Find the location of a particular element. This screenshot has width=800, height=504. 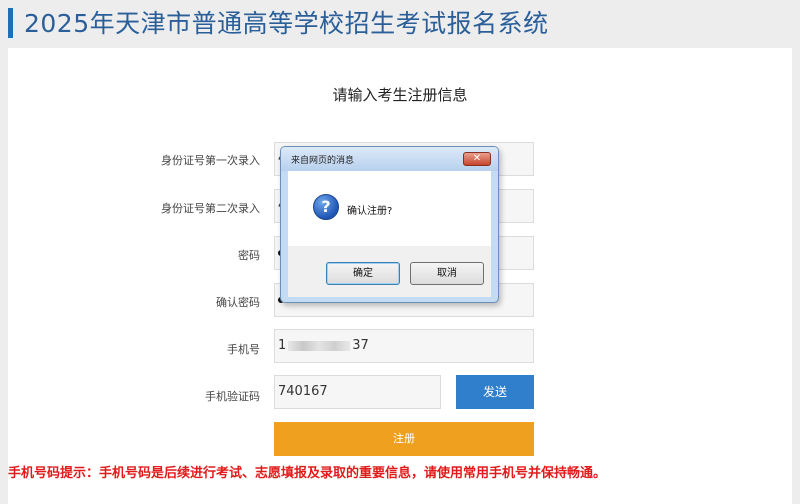

sms-code-input: 740167 is located at coordinates (357, 392).